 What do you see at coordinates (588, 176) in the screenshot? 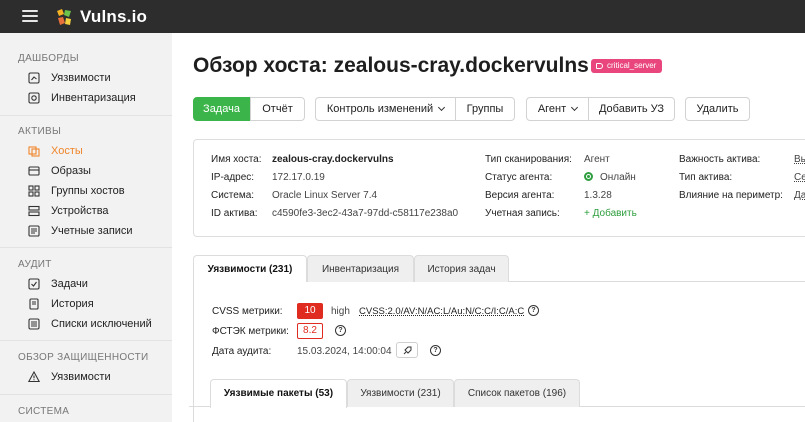
I see `online-status-icon` at bounding box center [588, 176].